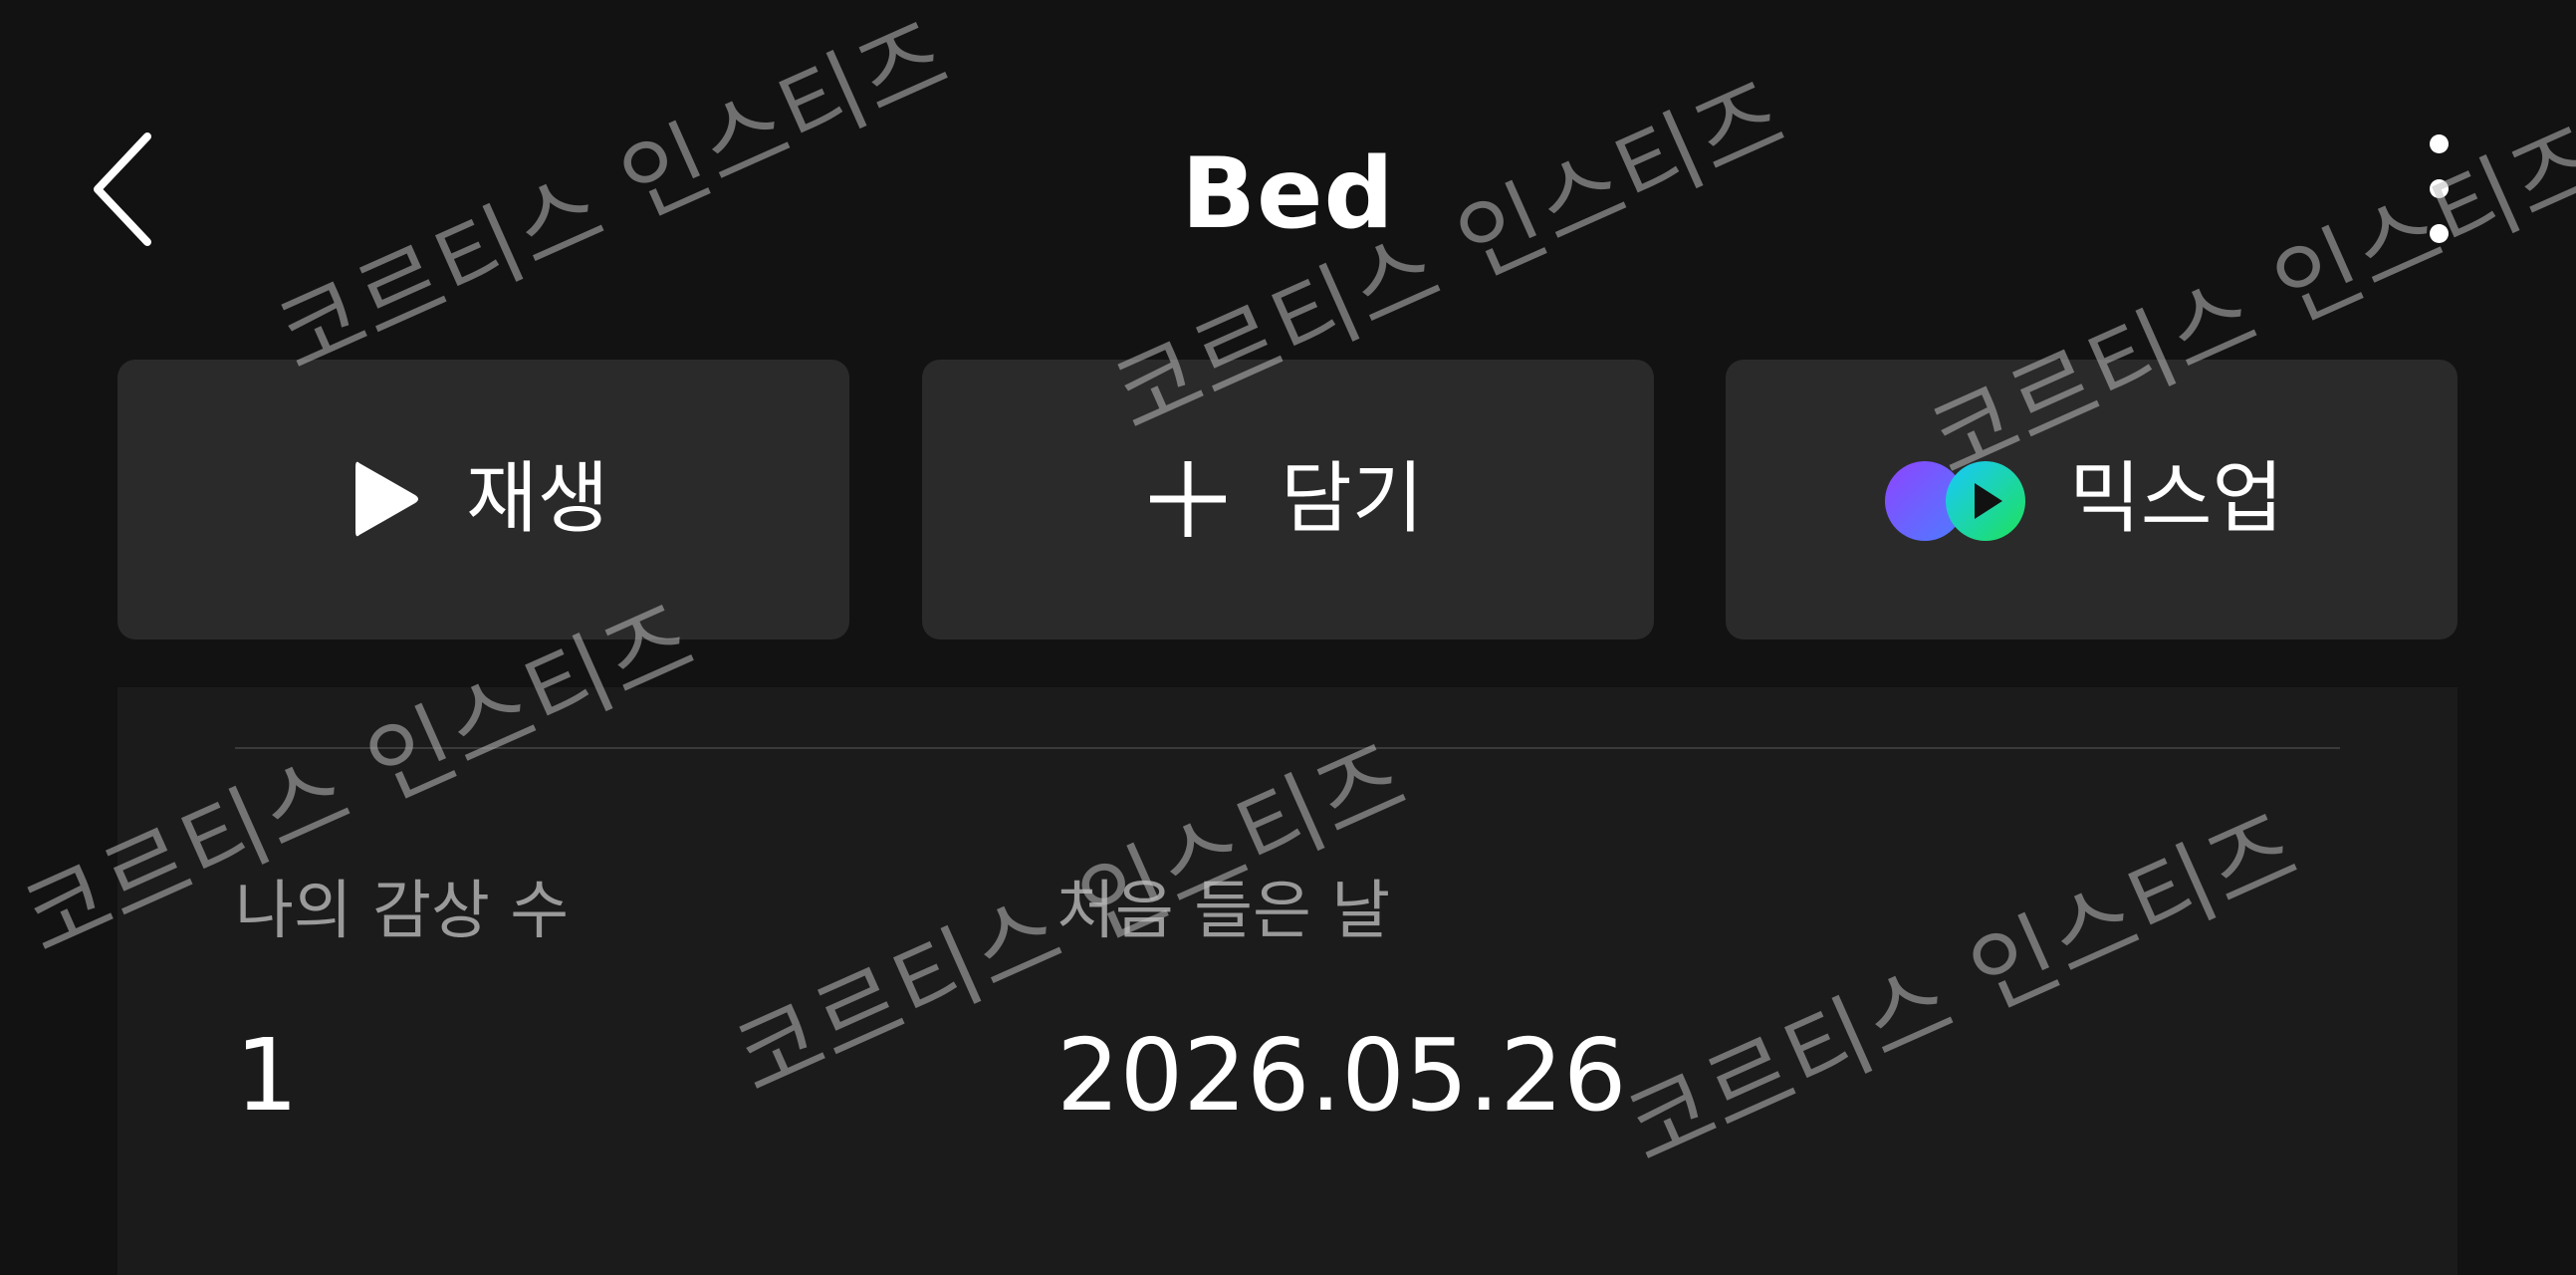  I want to click on plus-icon, so click(1188, 499).